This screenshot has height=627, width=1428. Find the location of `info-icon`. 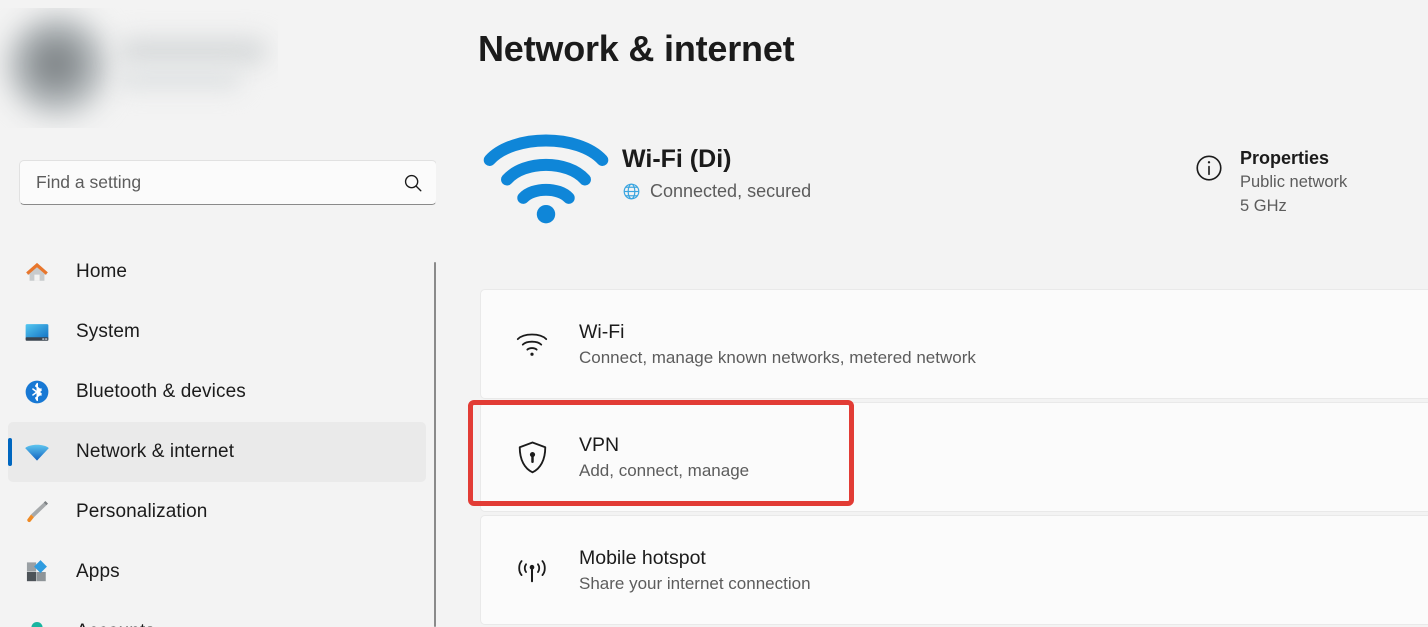

info-icon is located at coordinates (1209, 168).